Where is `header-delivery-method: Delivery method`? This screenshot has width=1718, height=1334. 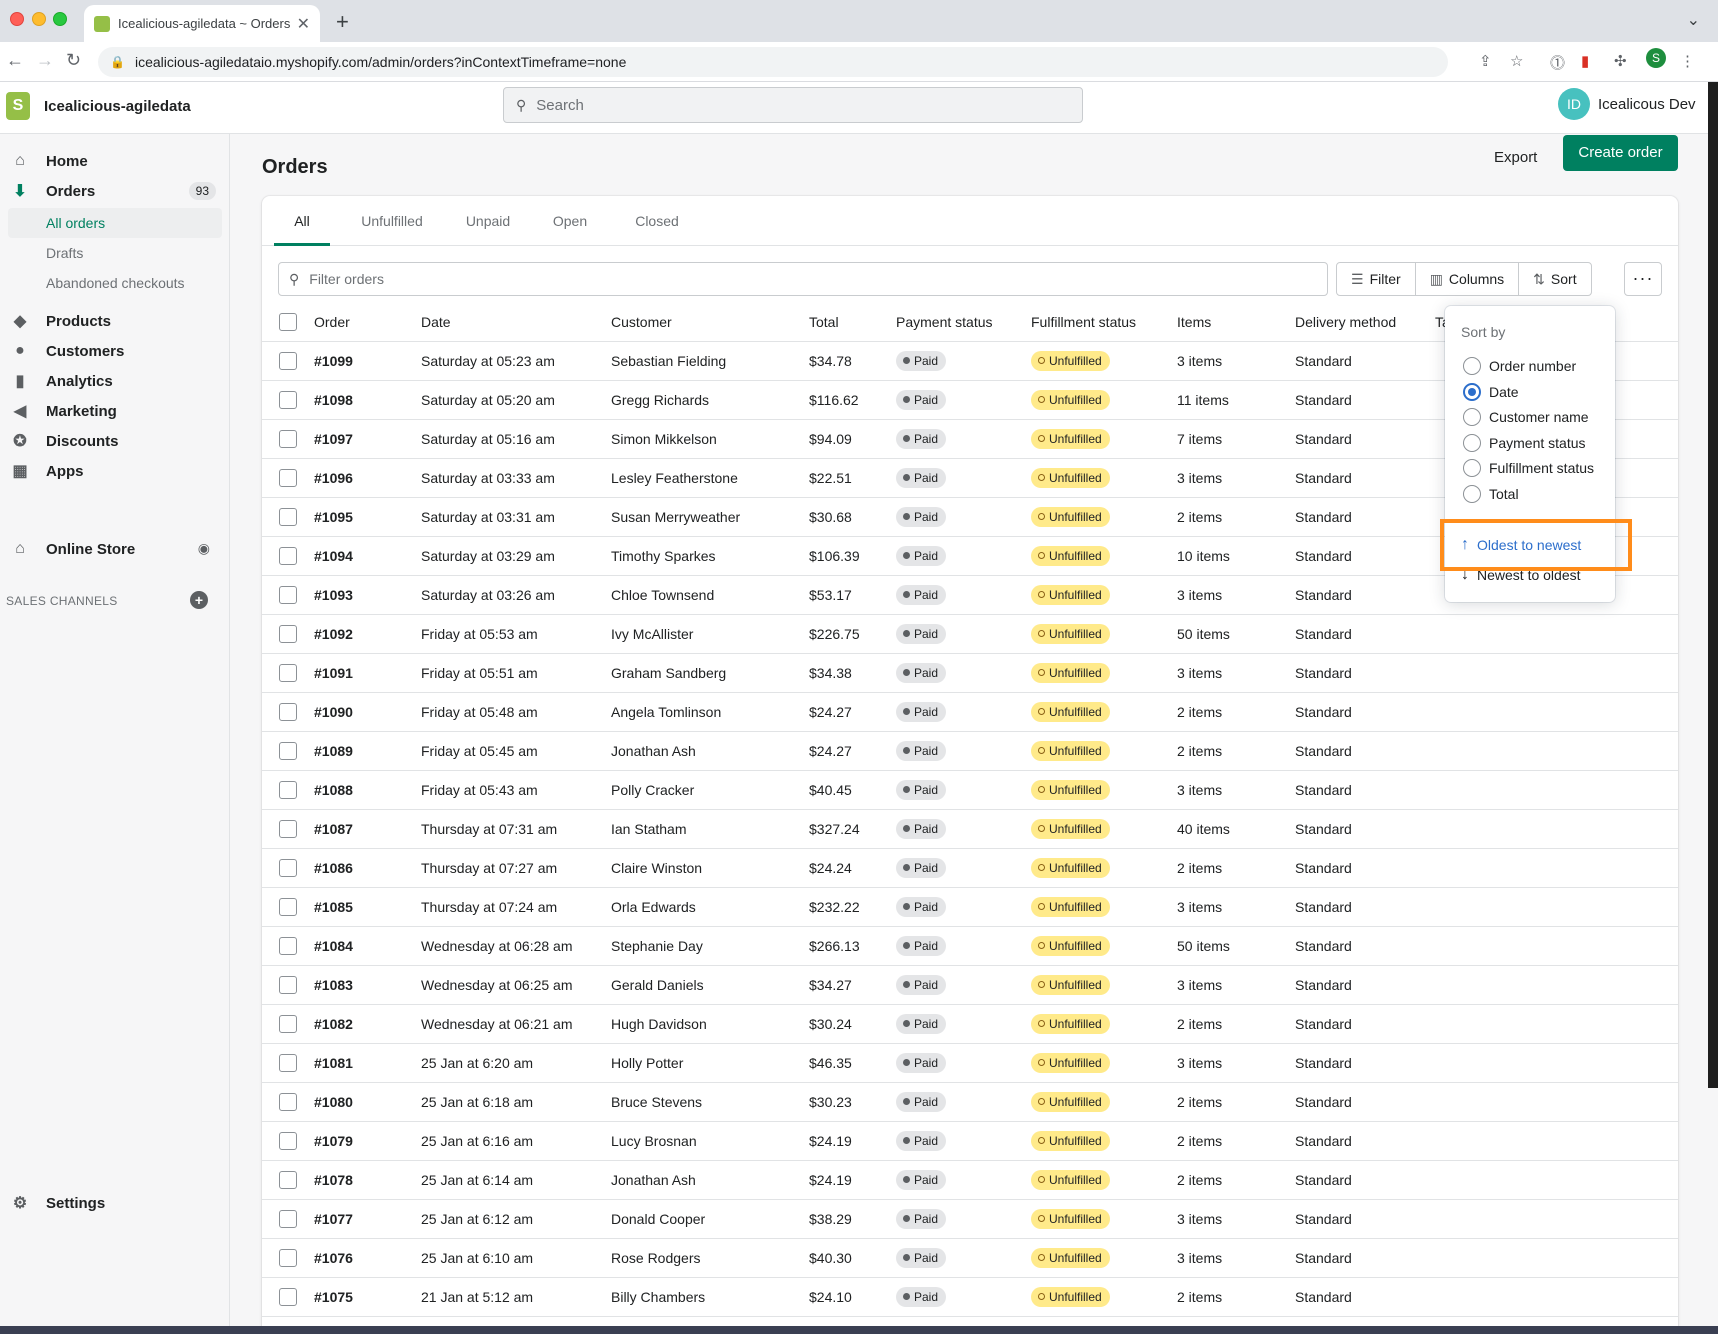
header-delivery-method: Delivery method is located at coordinates (1345, 322).